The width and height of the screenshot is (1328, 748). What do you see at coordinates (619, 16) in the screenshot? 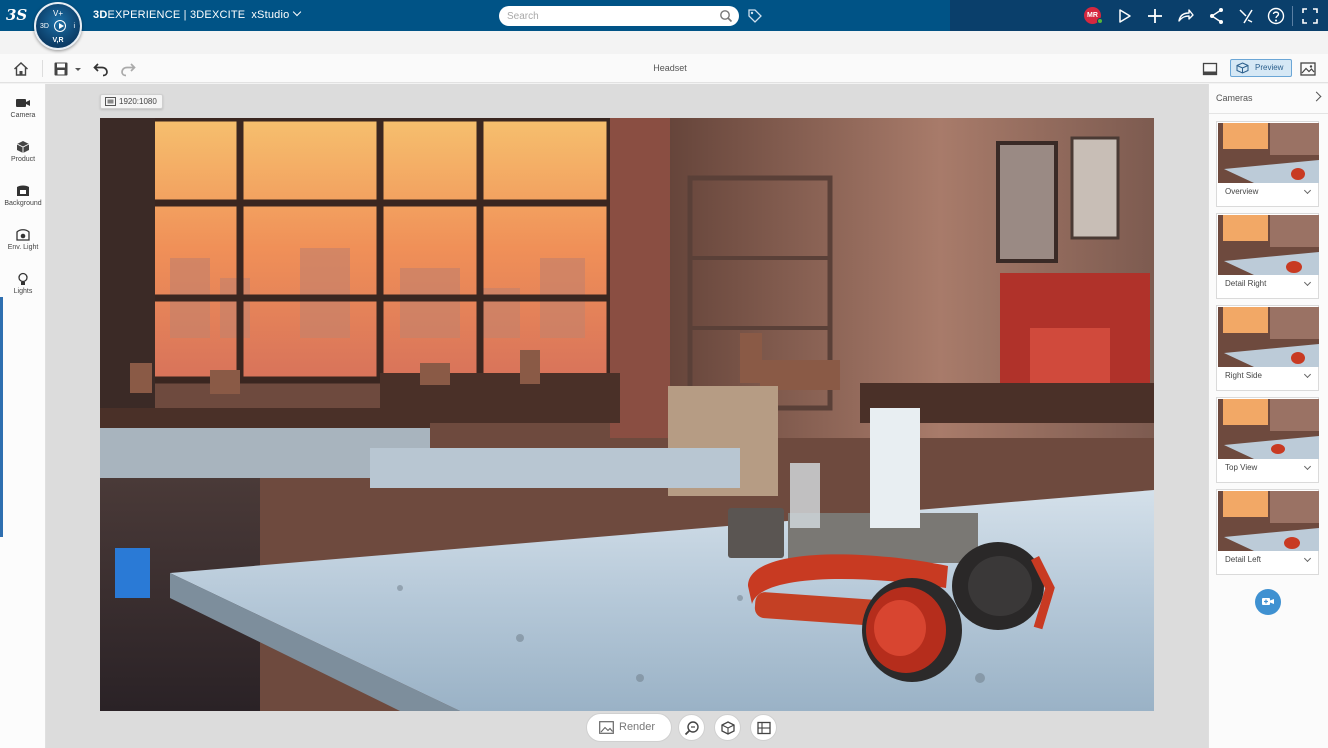
I see `search-input` at bounding box center [619, 16].